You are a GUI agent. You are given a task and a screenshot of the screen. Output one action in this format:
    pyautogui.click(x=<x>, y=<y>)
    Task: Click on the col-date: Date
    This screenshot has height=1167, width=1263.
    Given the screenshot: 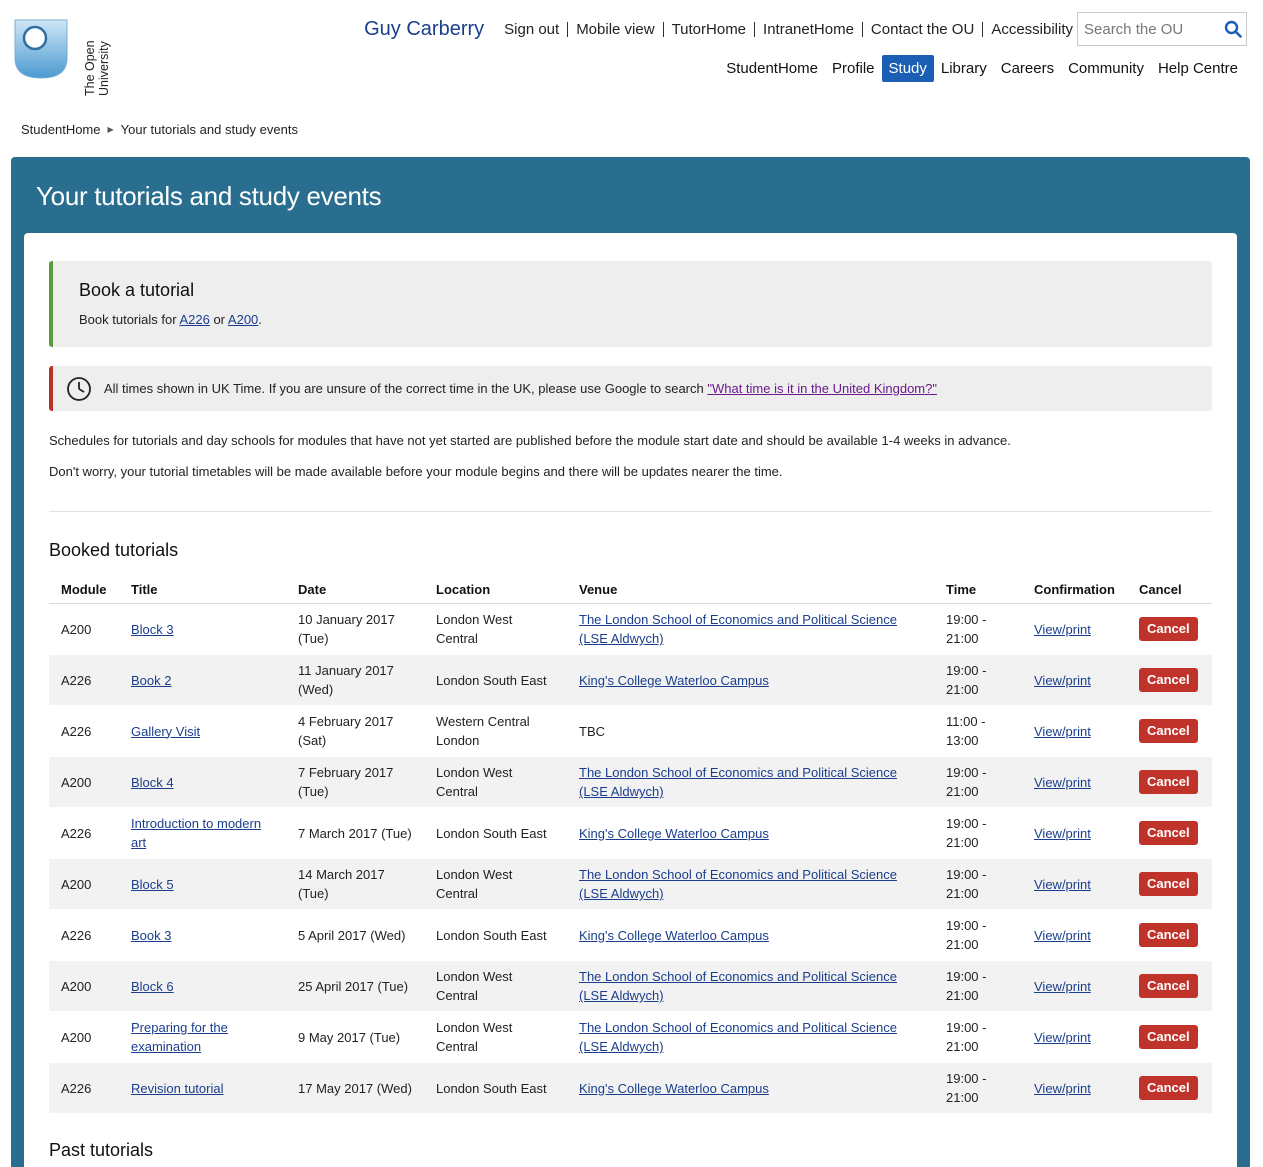 What is the action you would take?
    pyautogui.click(x=355, y=589)
    